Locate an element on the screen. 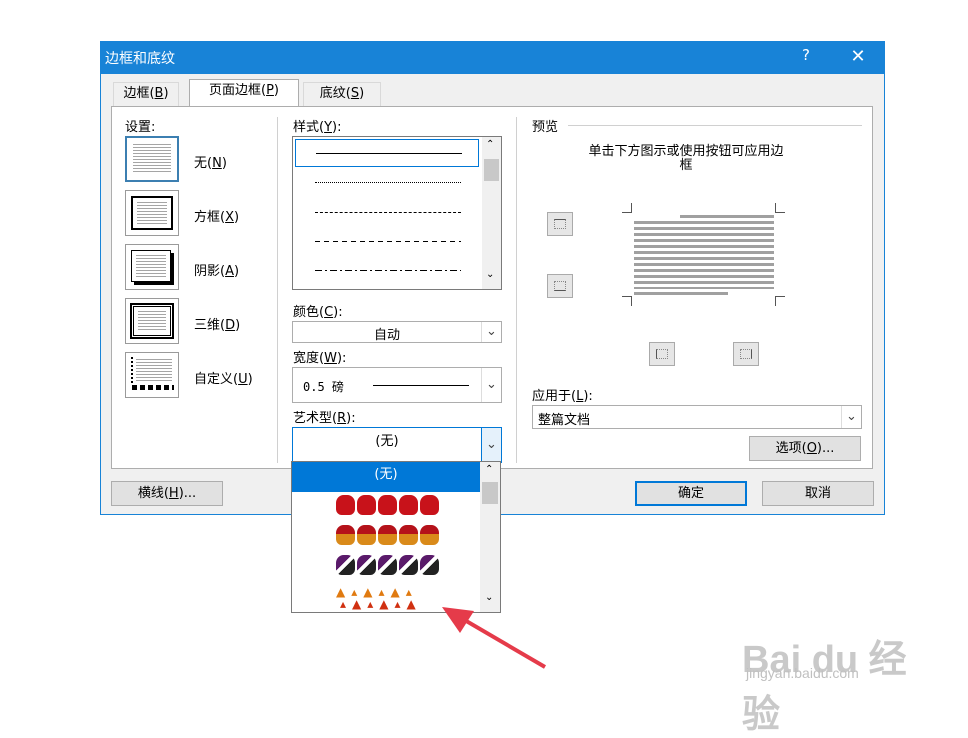 The width and height of the screenshot is (968, 738). accesskey: R is located at coordinates (342, 418).